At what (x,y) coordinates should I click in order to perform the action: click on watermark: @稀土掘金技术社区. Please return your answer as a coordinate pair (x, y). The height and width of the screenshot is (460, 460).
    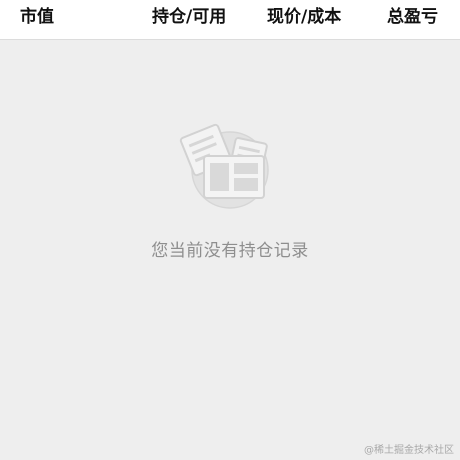
    Looking at the image, I should click on (409, 450).